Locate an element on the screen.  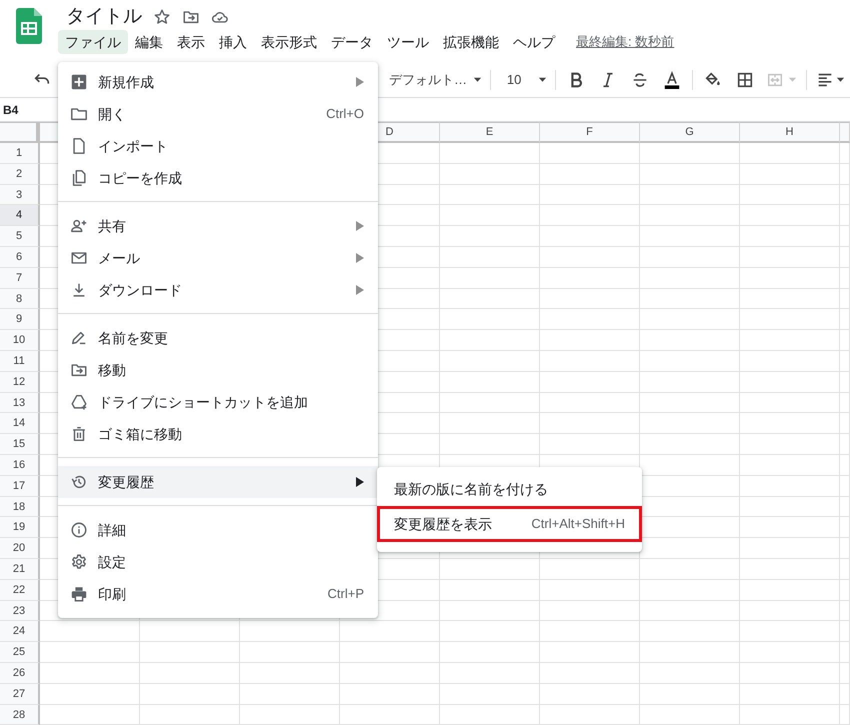
row-header: 10 is located at coordinates (20, 340).